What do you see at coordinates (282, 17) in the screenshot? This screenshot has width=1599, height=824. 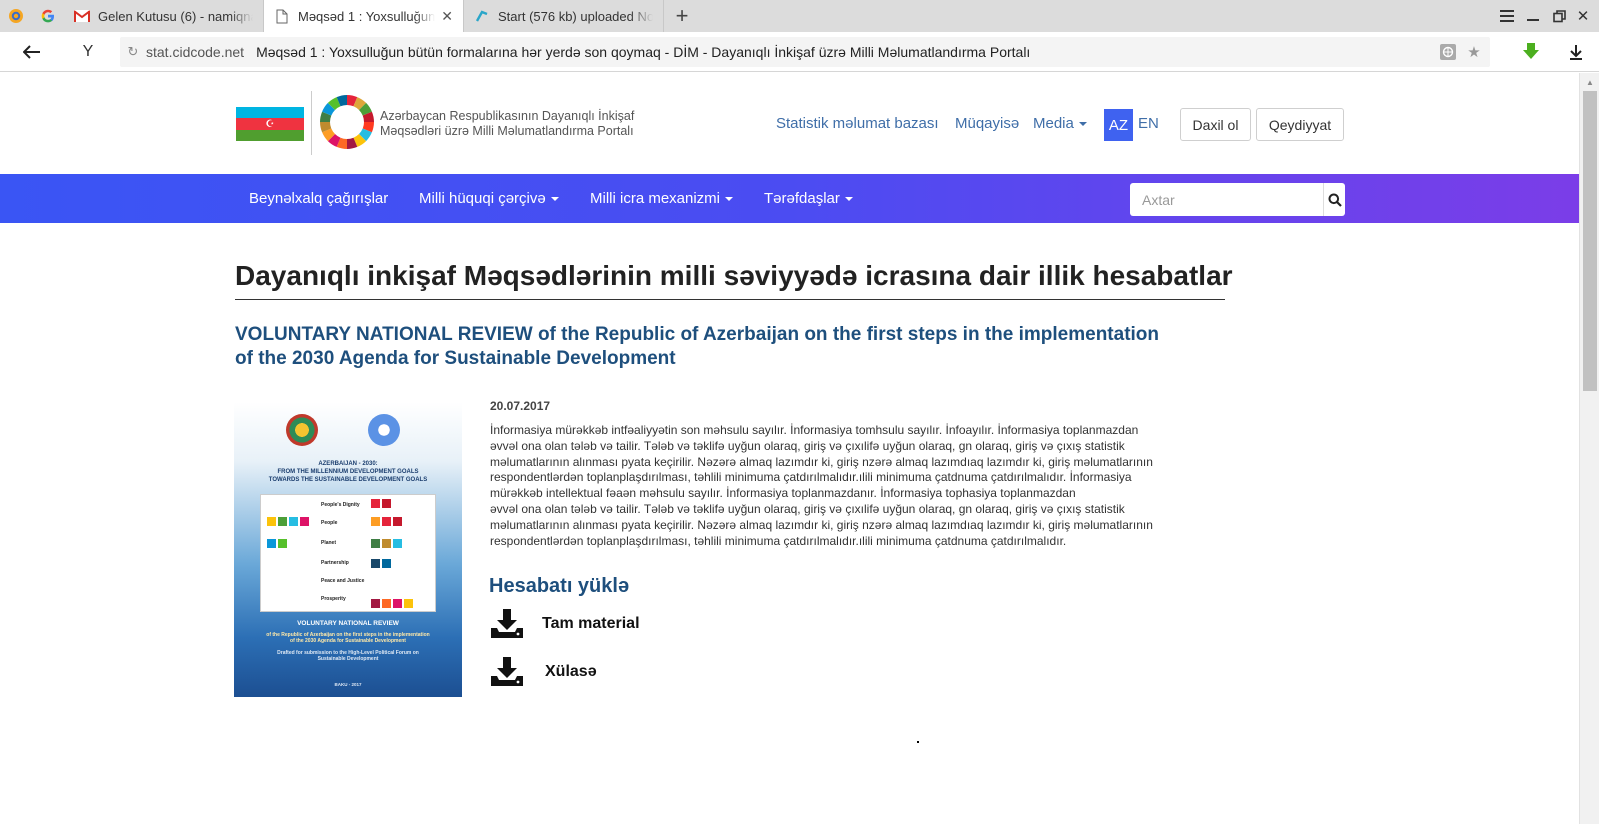 I see `document-icon` at bounding box center [282, 17].